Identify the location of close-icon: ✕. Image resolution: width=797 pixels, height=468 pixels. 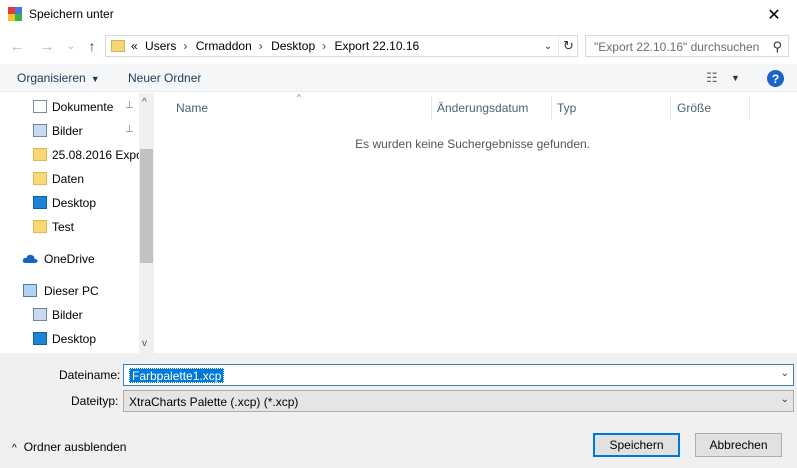
(774, 15).